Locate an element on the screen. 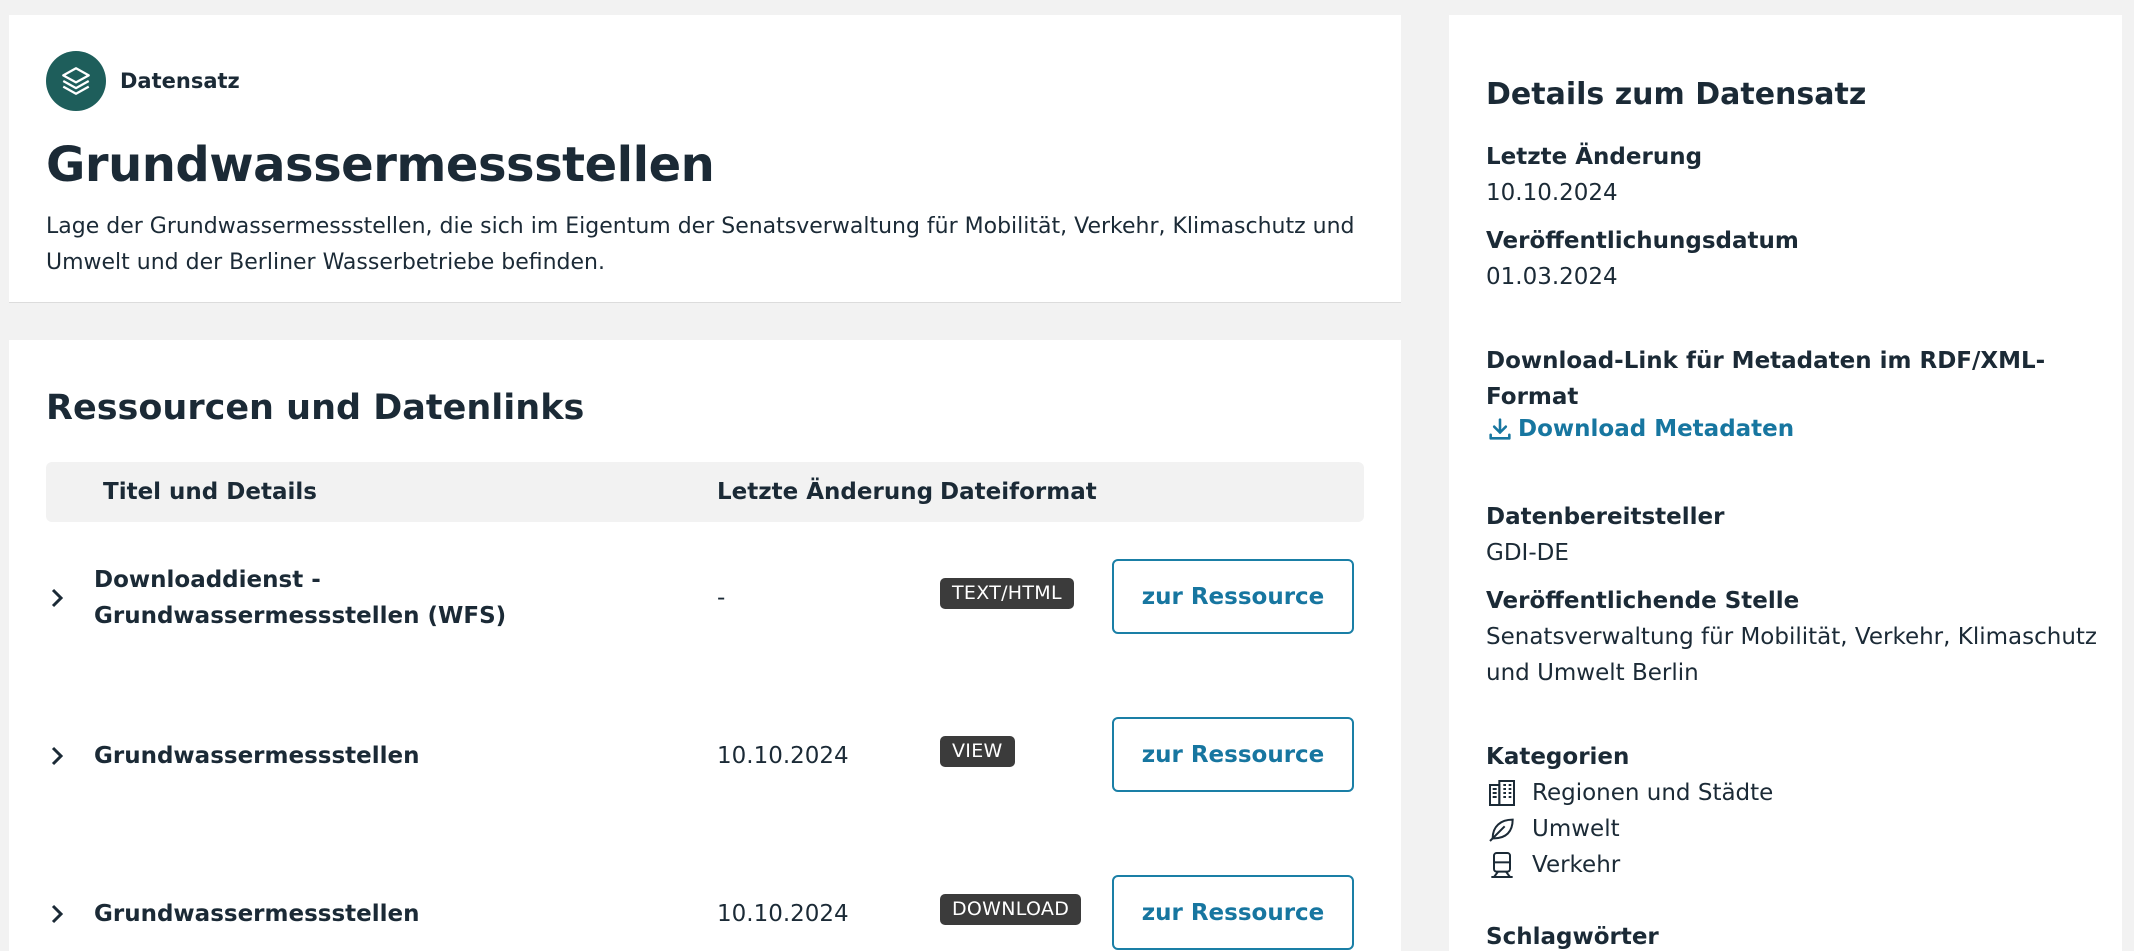 The image size is (2134, 951). page-title: Grundwassermessstellen is located at coordinates (380, 165).